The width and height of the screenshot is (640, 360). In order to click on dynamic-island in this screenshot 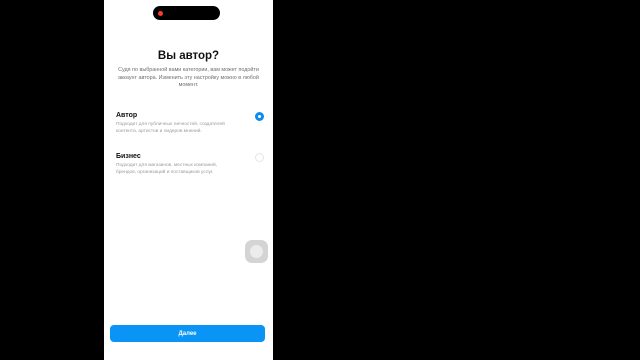, I will do `click(186, 13)`.